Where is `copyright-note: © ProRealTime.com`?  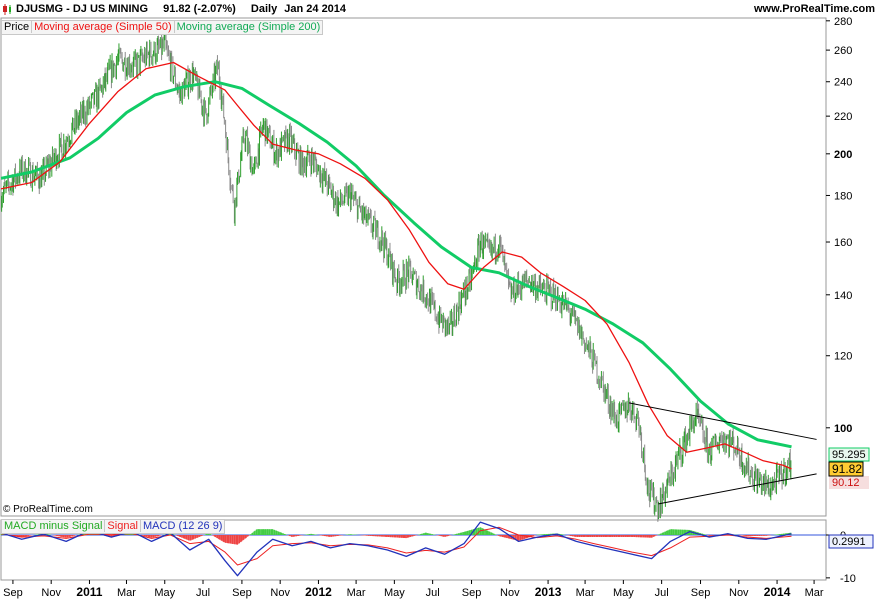 copyright-note: © ProRealTime.com is located at coordinates (48, 509).